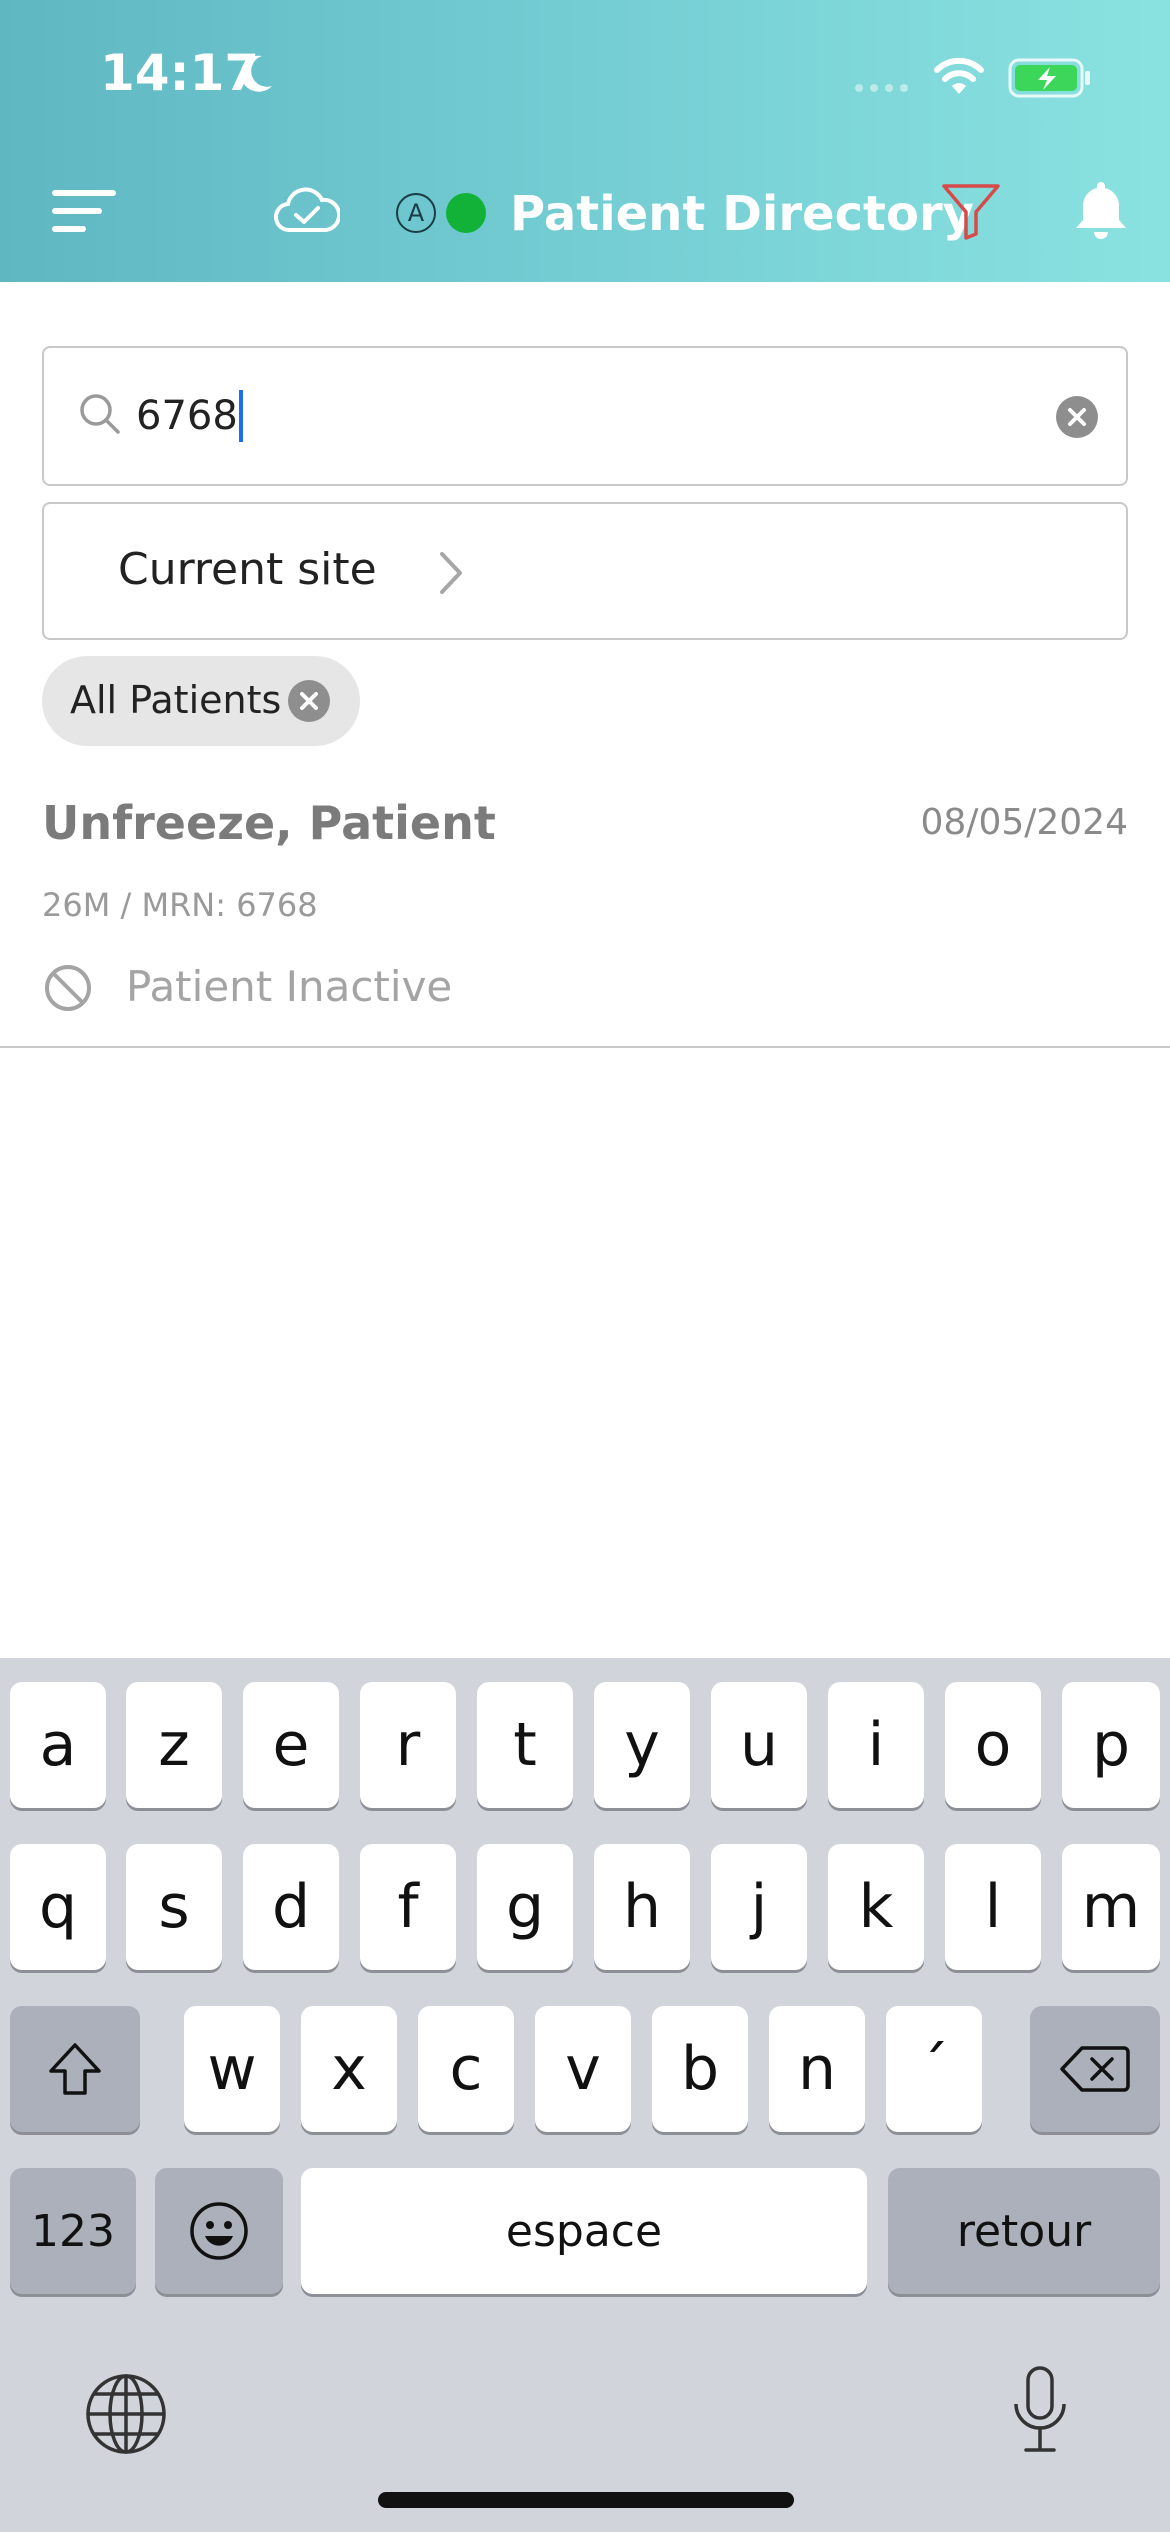 The height and width of the screenshot is (2532, 1170). Describe the element at coordinates (585, 416) in the screenshot. I see `search-input: 6768` at that location.